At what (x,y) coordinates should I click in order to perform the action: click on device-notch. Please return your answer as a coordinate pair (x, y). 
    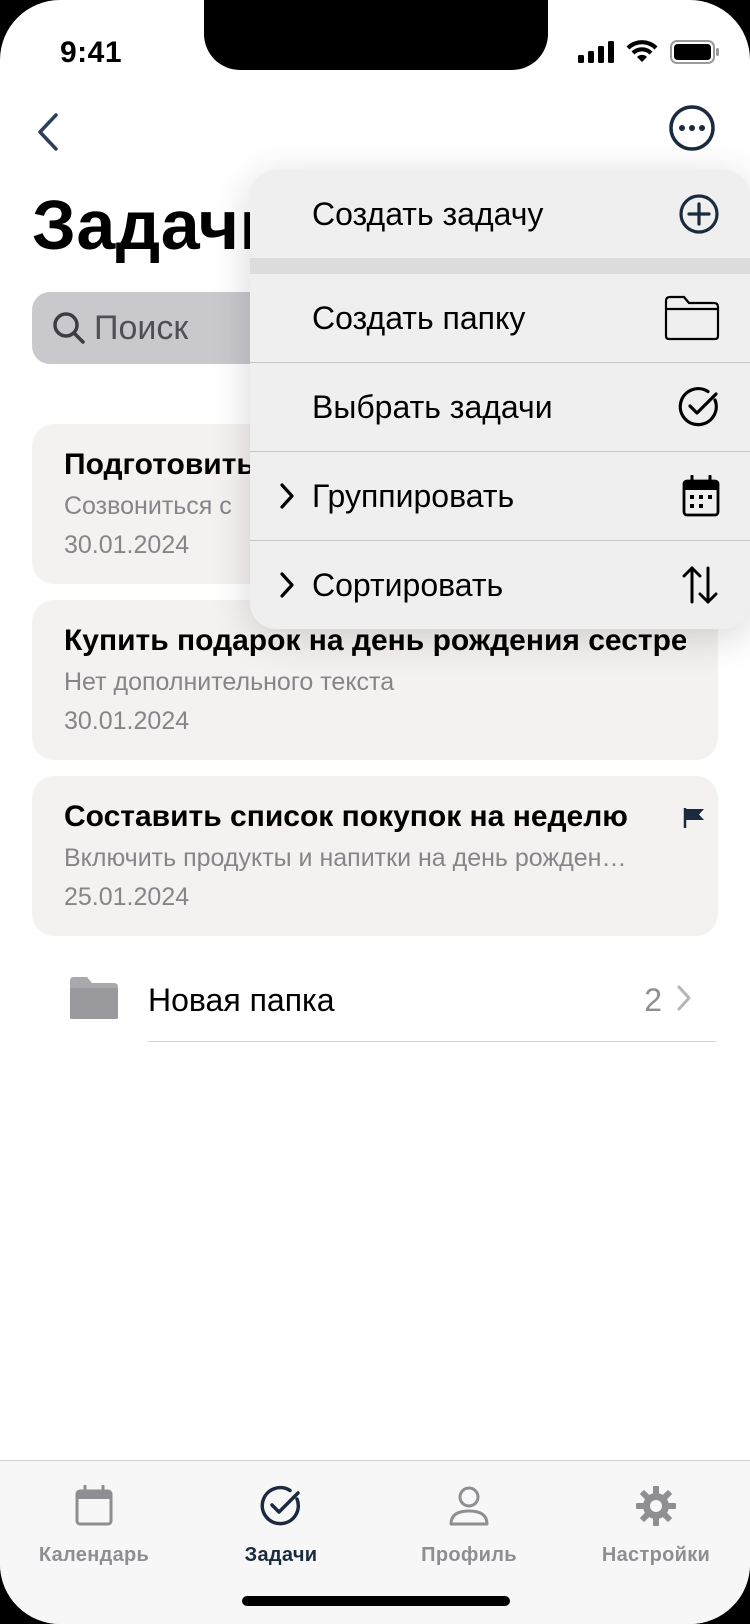
    Looking at the image, I should click on (376, 35).